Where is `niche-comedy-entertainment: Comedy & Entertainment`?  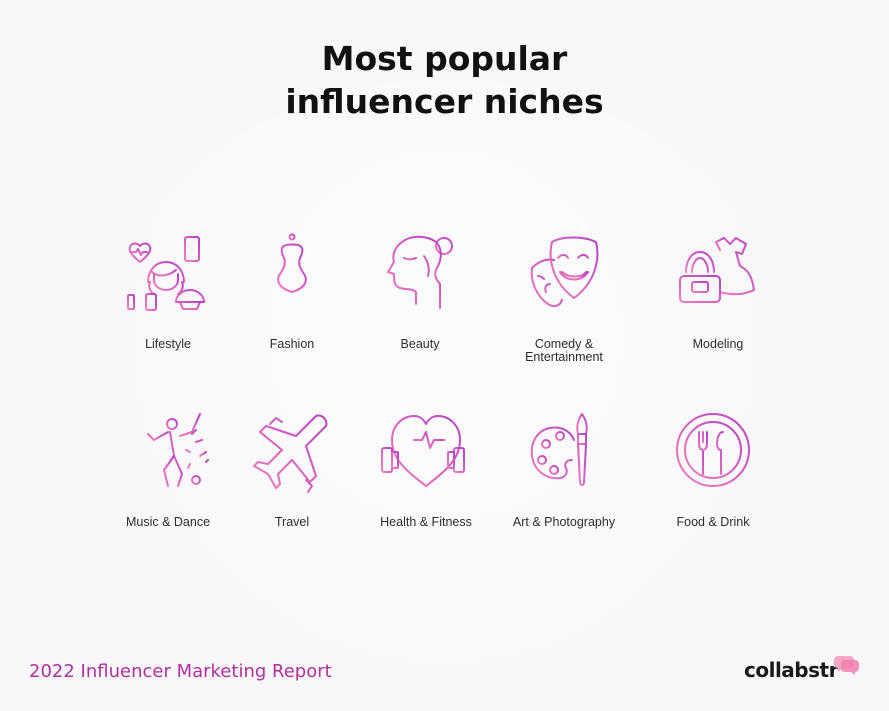
niche-comedy-entertainment: Comedy & Entertainment is located at coordinates (564, 298).